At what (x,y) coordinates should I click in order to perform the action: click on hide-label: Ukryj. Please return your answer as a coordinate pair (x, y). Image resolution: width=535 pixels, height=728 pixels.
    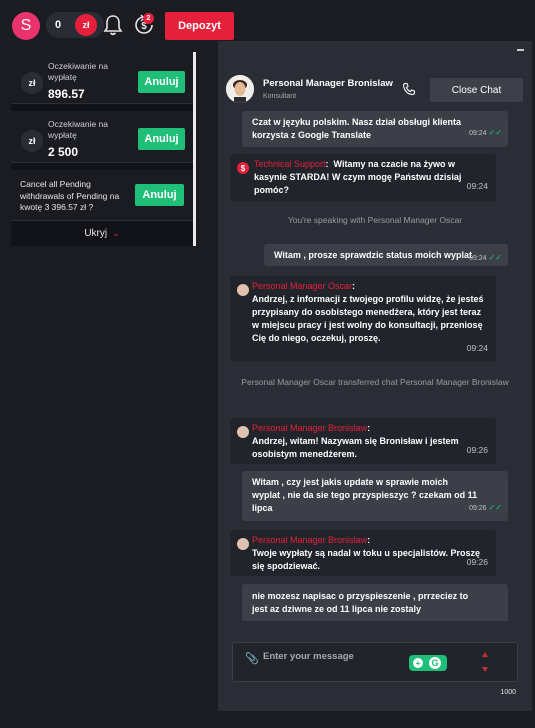
    Looking at the image, I should click on (96, 233).